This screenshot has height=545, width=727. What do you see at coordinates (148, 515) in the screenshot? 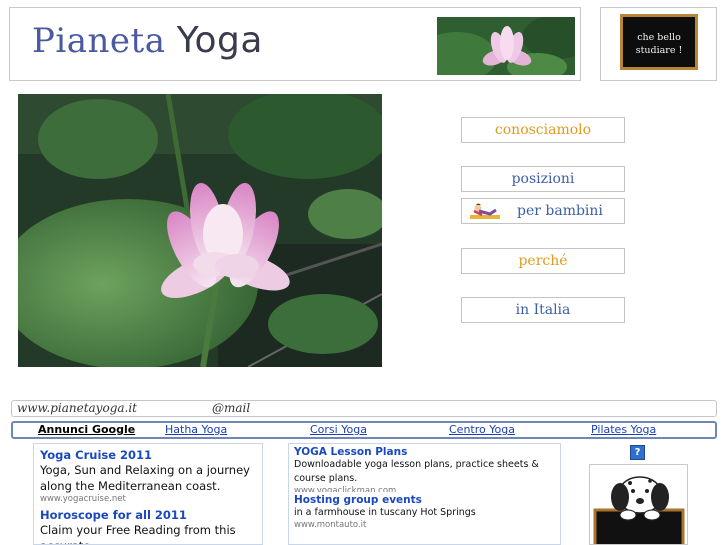
I see `ad-title: Horoscope for all 2011` at bounding box center [148, 515].